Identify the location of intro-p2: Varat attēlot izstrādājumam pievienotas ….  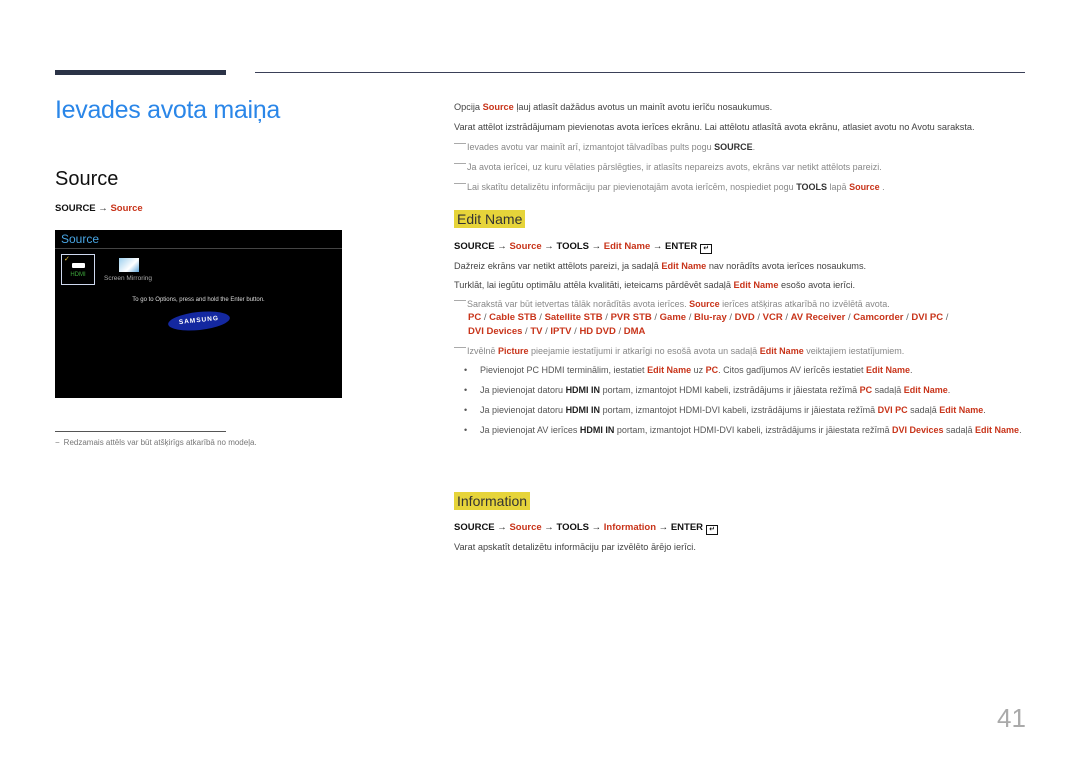
(714, 127).